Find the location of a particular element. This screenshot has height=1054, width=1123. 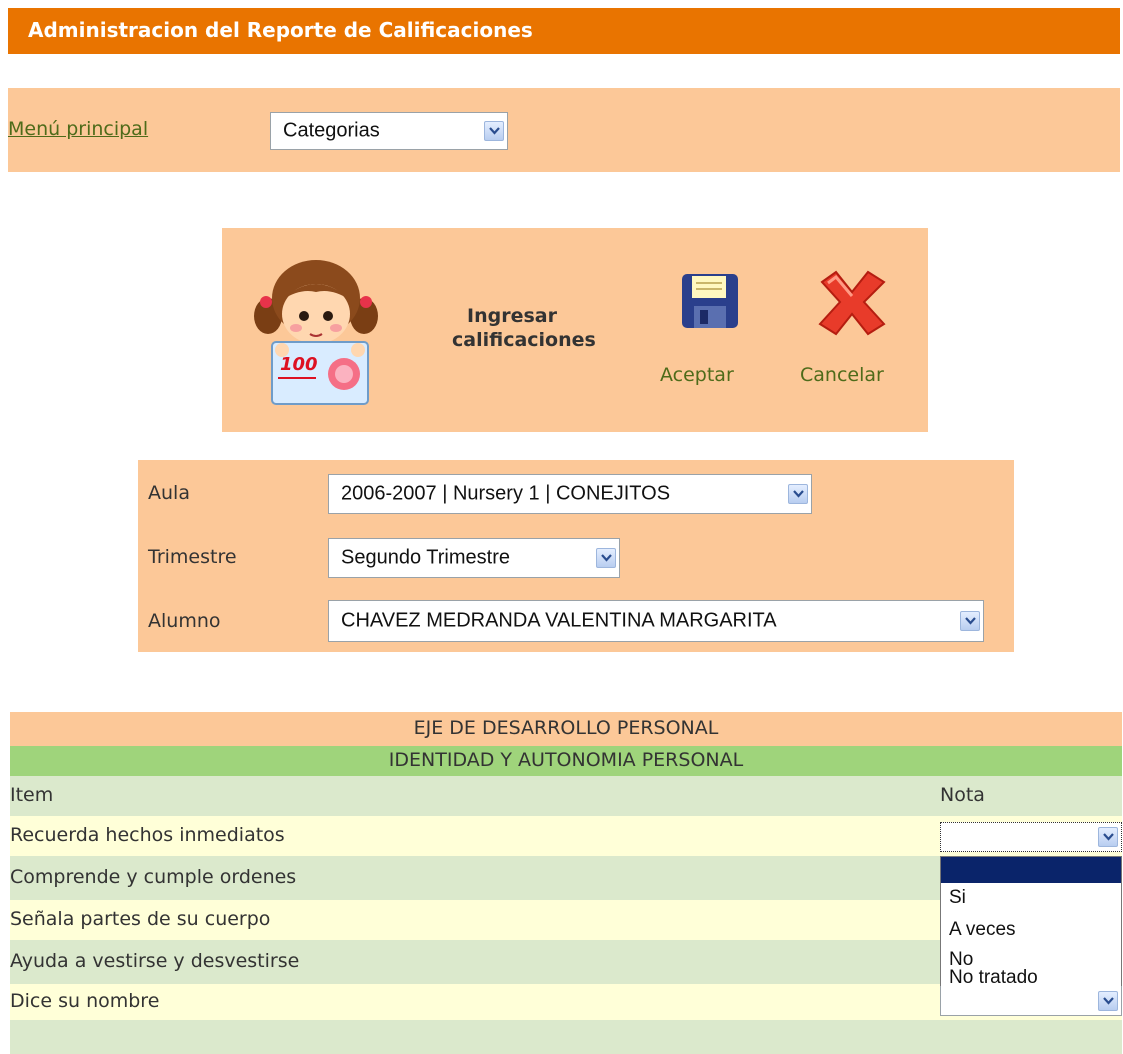

trimestre-select: Segundo Trimestre is located at coordinates (474, 558).